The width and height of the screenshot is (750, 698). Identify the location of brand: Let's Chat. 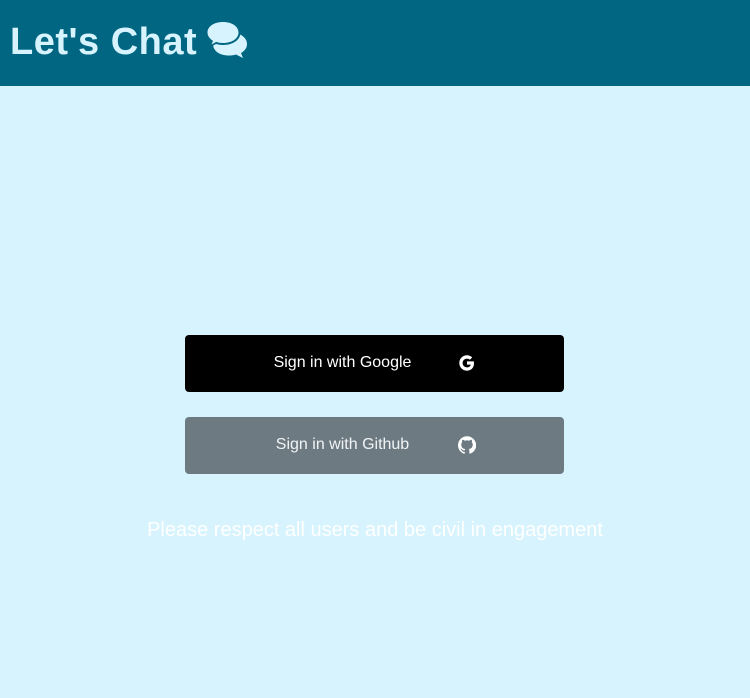
(129, 42).